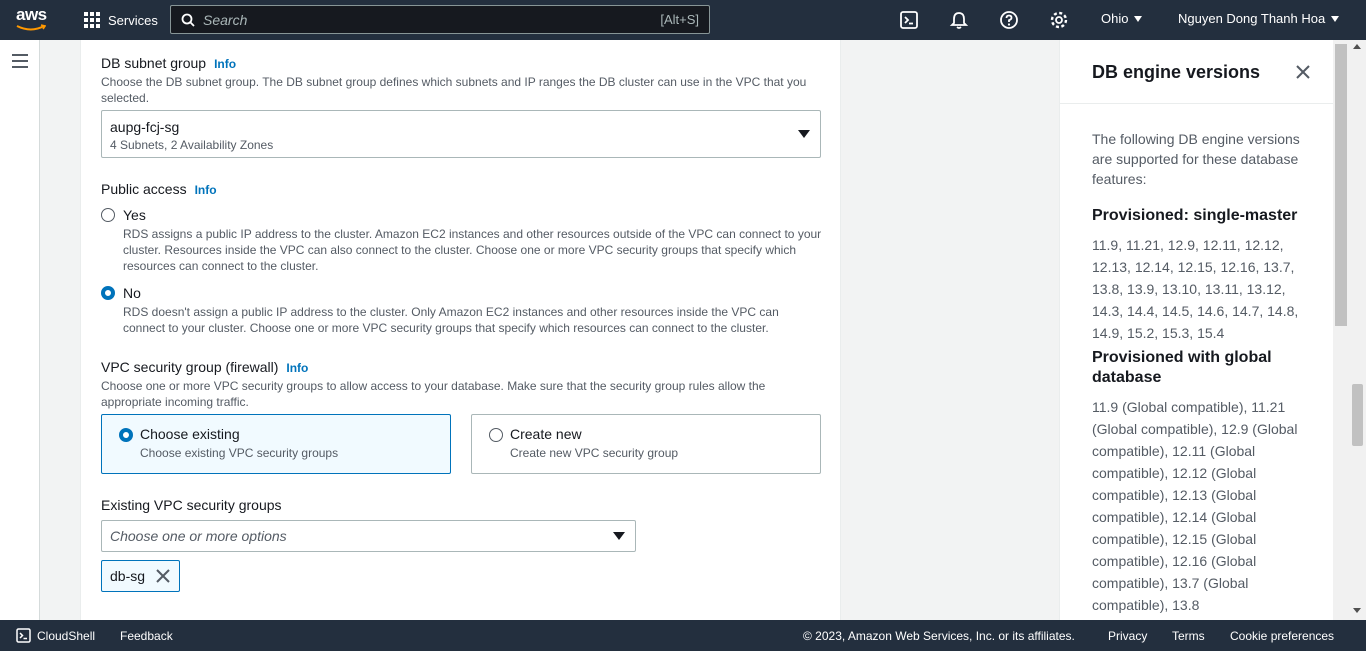 The width and height of the screenshot is (1366, 651). What do you see at coordinates (108, 293) in the screenshot?
I see `public-access-no-radio` at bounding box center [108, 293].